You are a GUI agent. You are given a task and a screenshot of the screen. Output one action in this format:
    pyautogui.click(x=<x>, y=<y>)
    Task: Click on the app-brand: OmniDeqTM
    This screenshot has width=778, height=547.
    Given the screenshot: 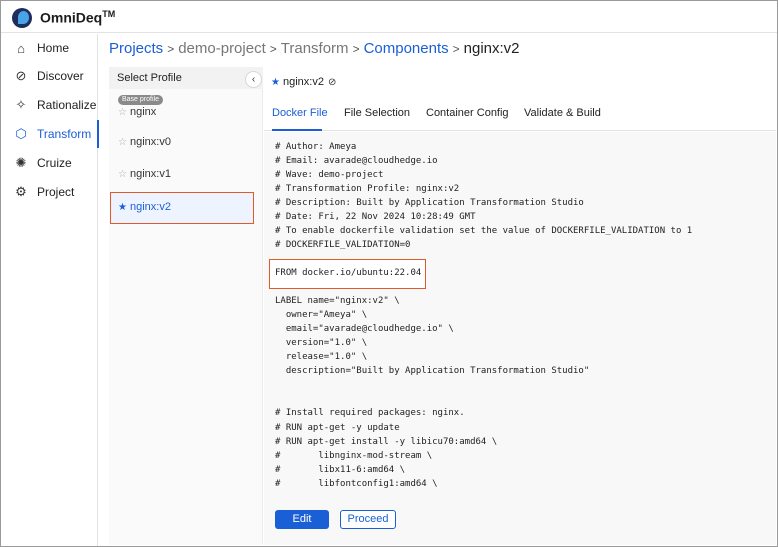 What is the action you would take?
    pyautogui.click(x=77, y=17)
    